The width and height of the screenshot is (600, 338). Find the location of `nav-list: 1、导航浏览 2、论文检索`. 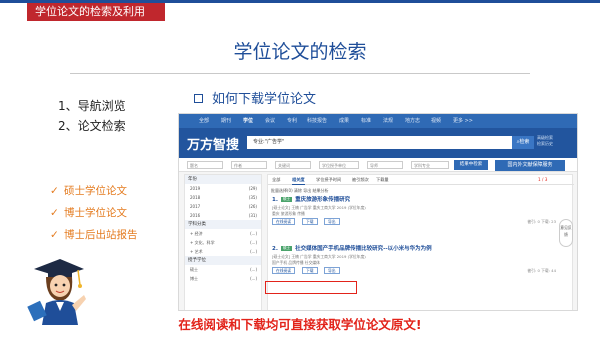

nav-list: 1、导航浏览 2、论文检索 is located at coordinates (92, 116).